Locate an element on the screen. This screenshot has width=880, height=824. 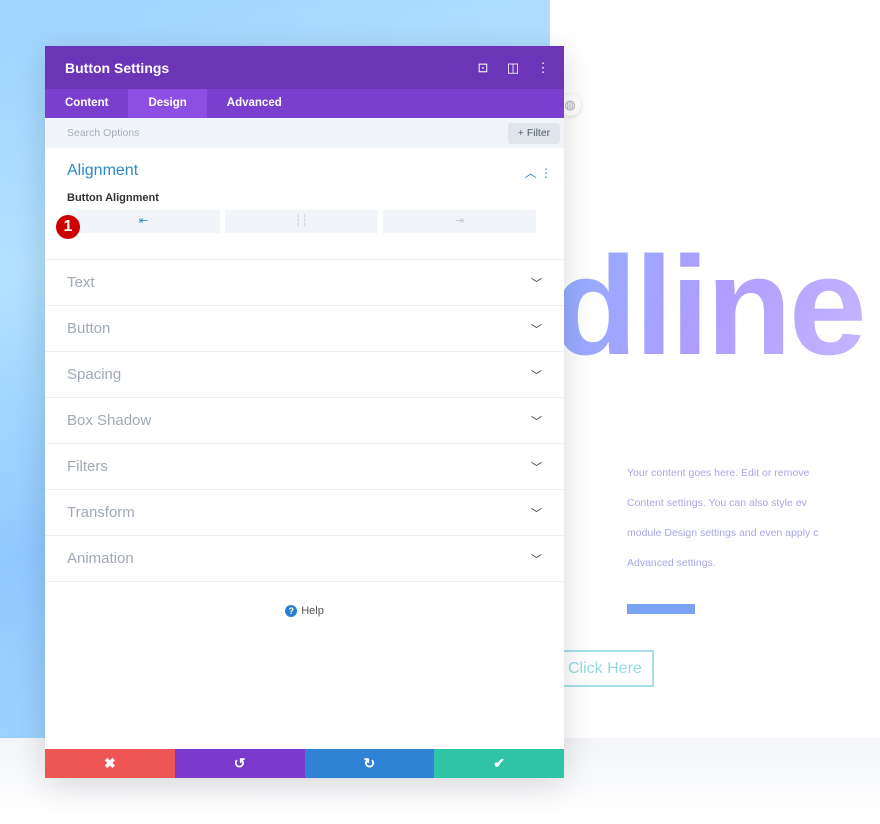
para-line: module Design settings and even apply c is located at coordinates (723, 533).